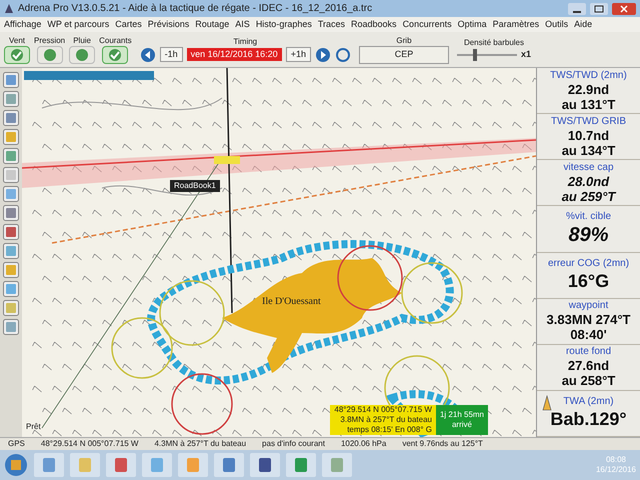  I want to click on layer-label: Courants, so click(115, 41).